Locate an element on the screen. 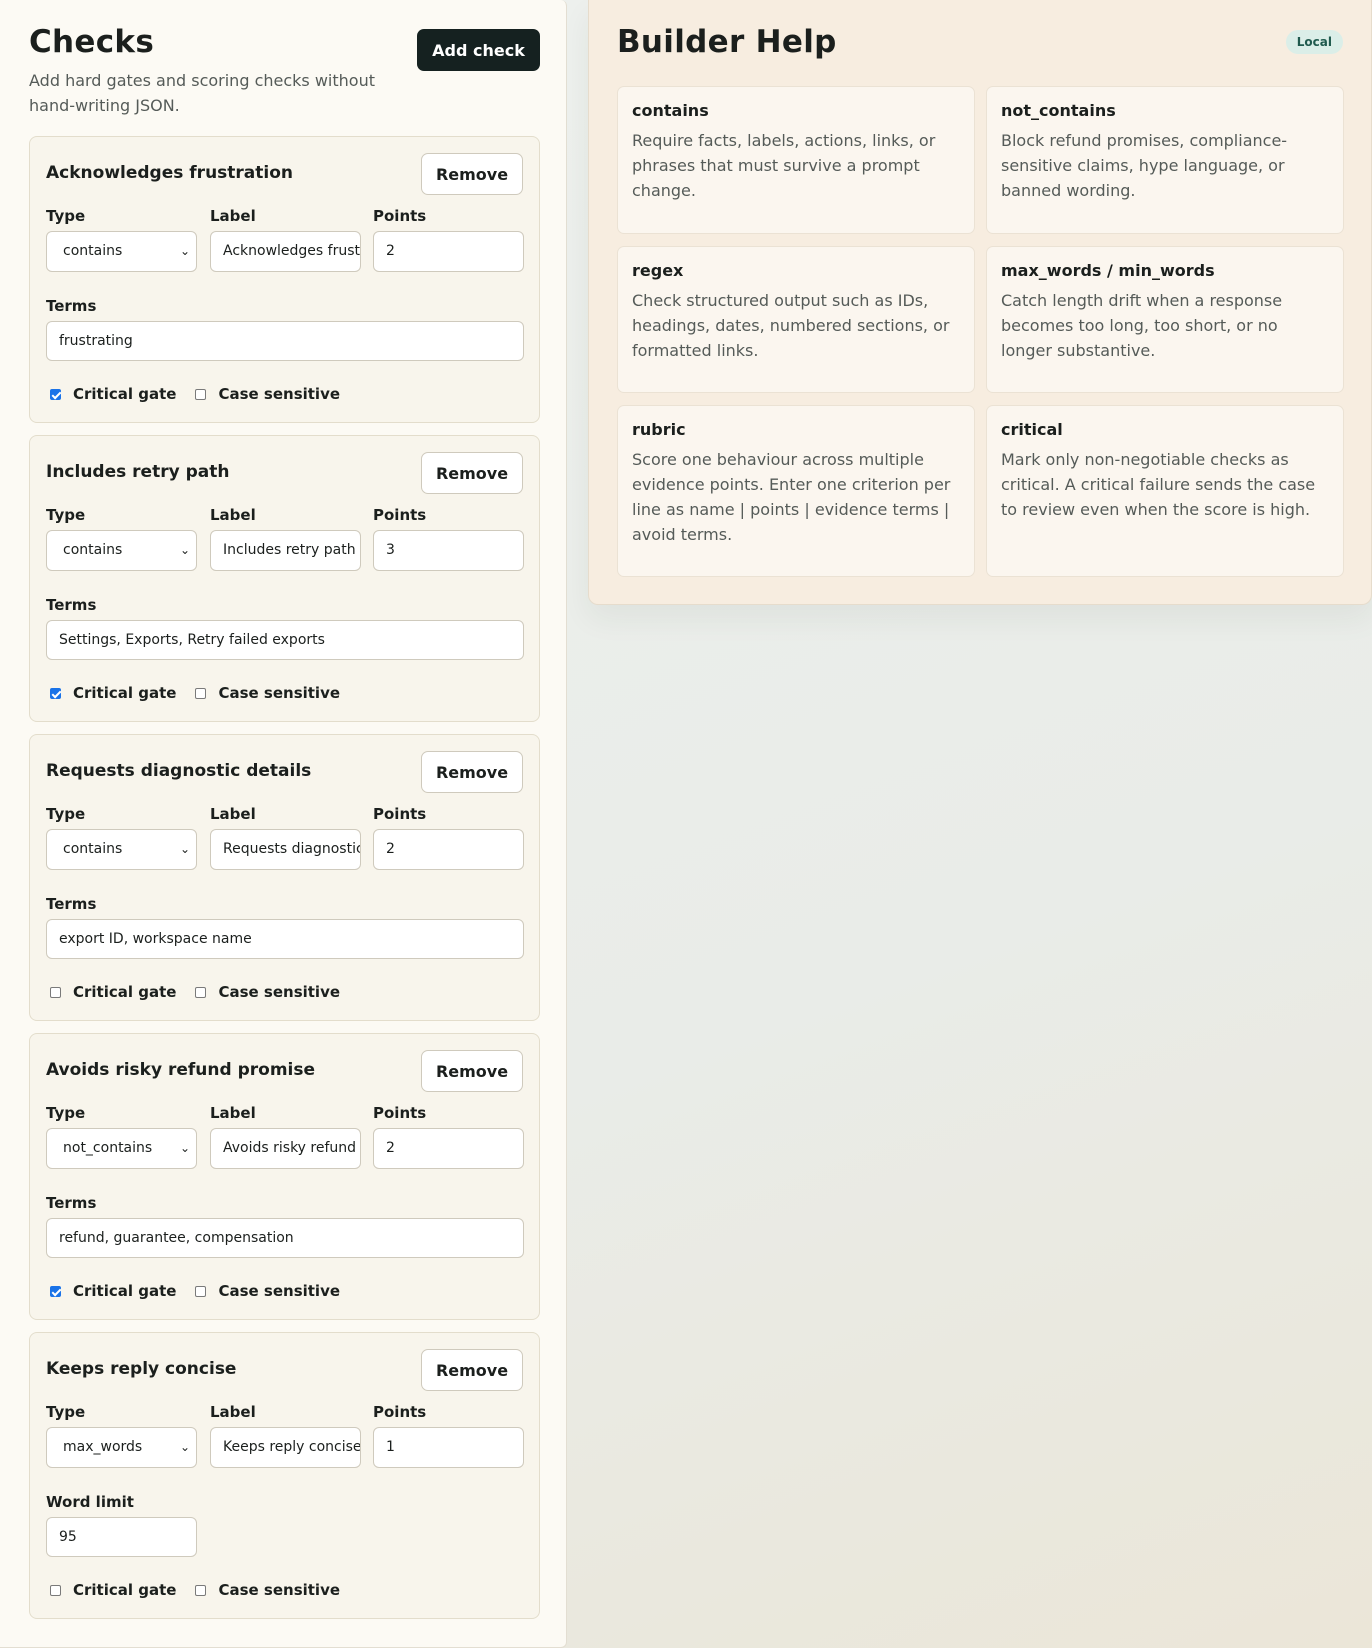  help-card-title: rubric is located at coordinates (659, 429).